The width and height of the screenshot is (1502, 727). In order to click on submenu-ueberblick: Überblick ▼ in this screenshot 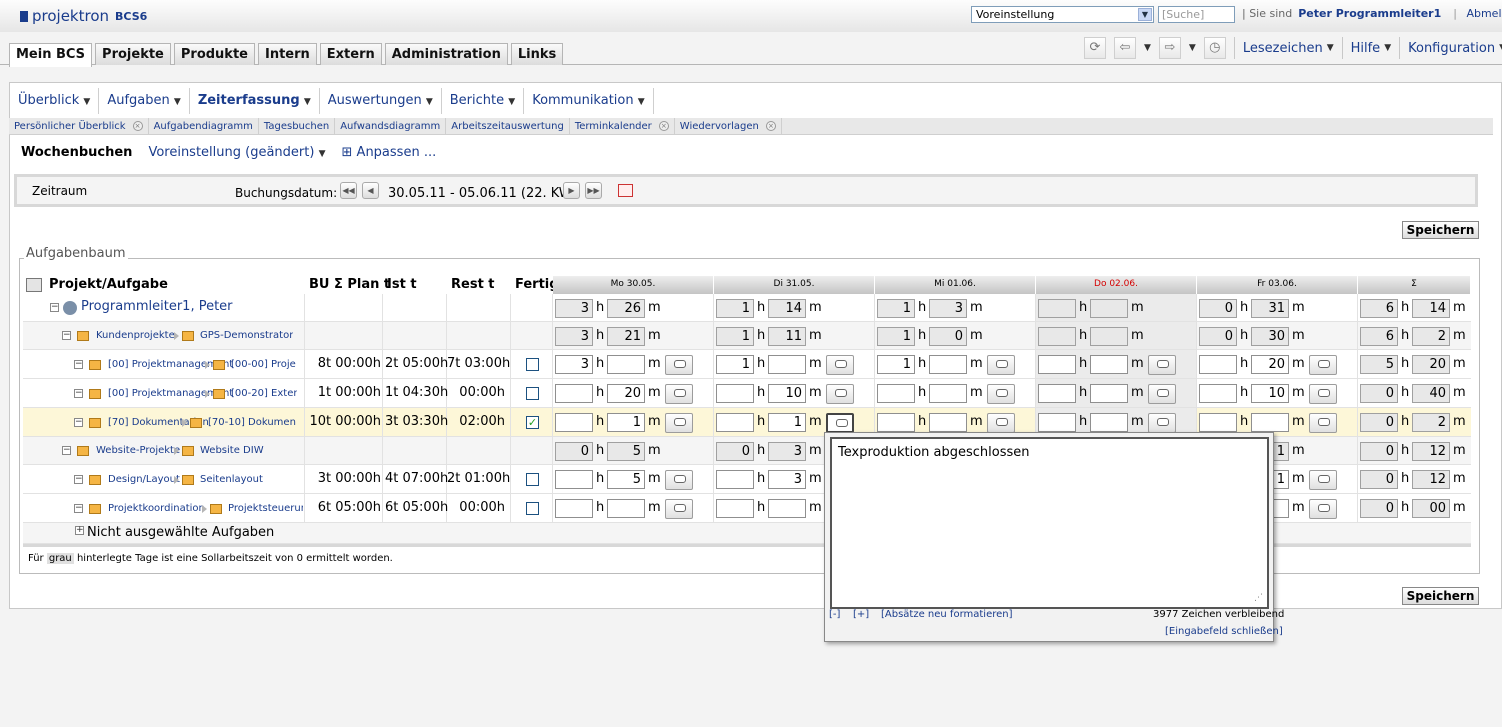, I will do `click(55, 101)`.